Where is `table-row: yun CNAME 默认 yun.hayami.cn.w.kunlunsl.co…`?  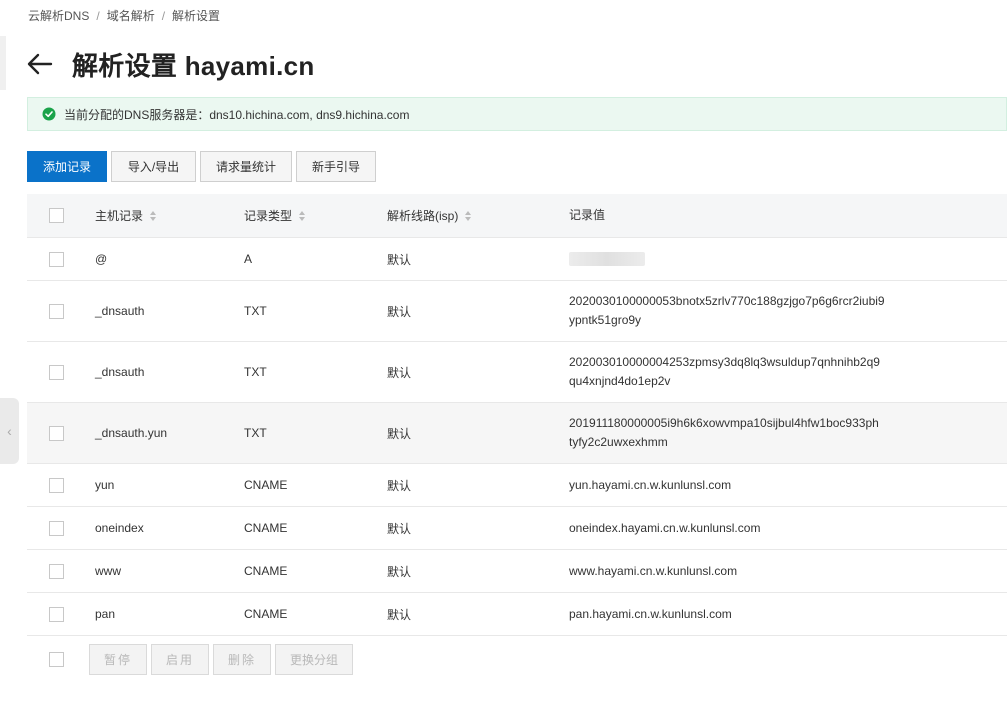
table-row: yun CNAME 默认 yun.hayami.cn.w.kunlunsl.co… is located at coordinates (517, 485).